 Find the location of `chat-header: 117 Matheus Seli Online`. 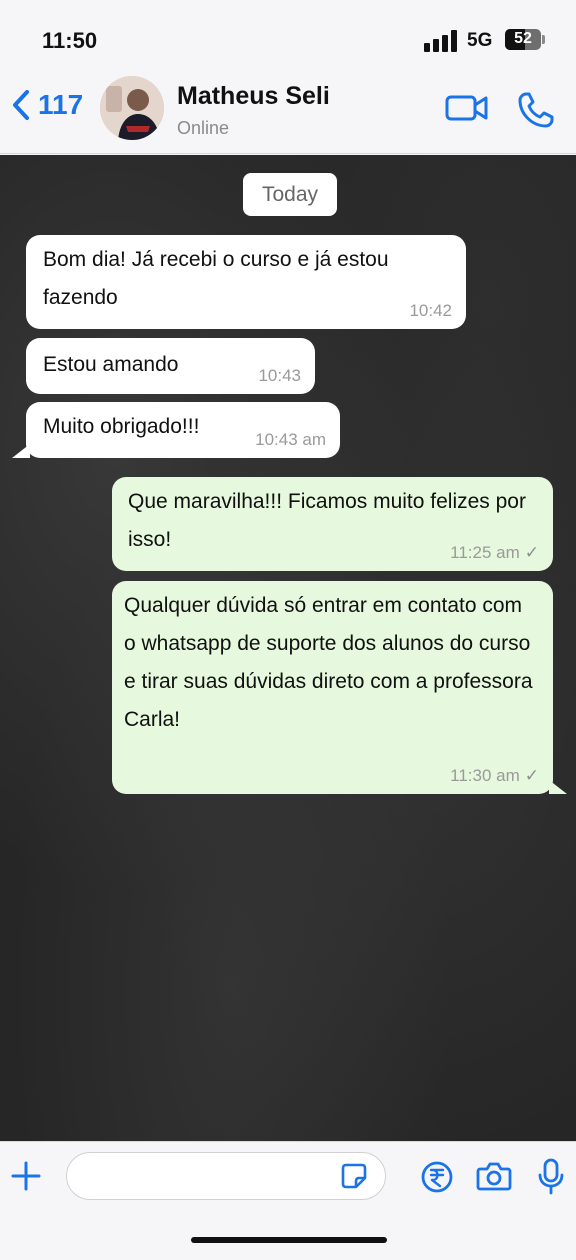

chat-header: 117 Matheus Seli Online is located at coordinates (288, 109).